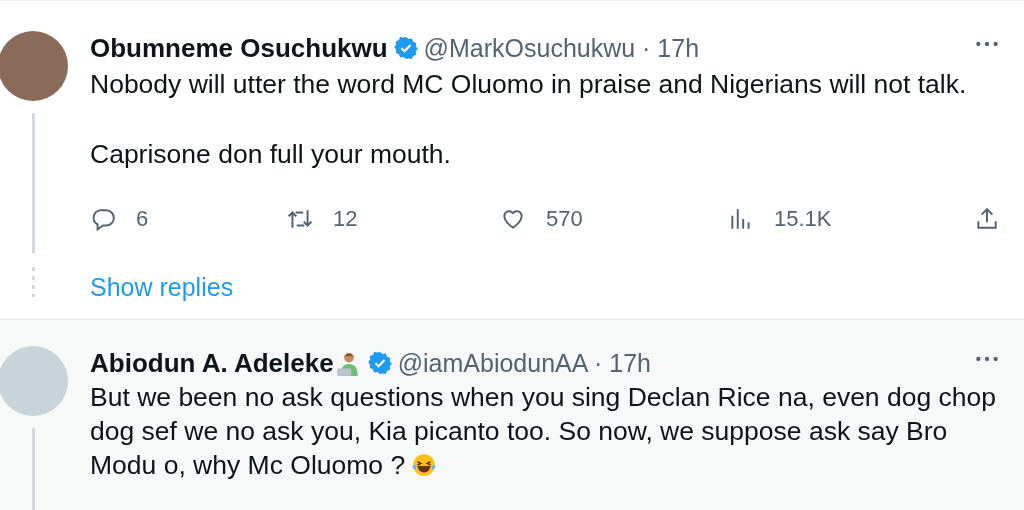 Image resolution: width=1024 pixels, height=510 pixels. I want to click on handle-and-time: @MarkOsuchukwu · 17h, so click(561, 48).